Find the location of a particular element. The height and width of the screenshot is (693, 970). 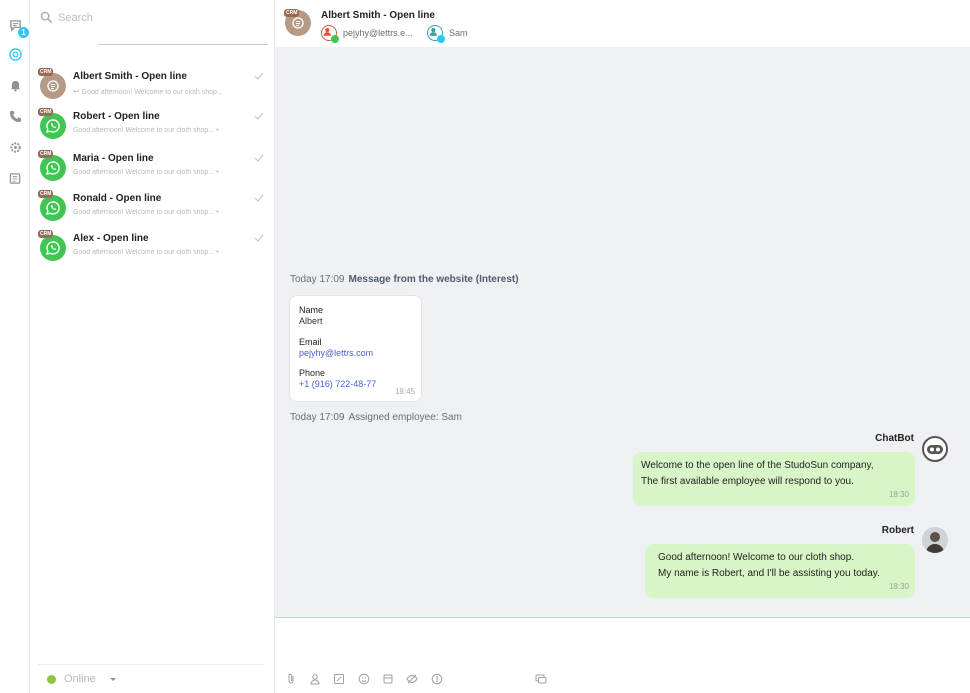

openlines-button is located at coordinates (15, 54).